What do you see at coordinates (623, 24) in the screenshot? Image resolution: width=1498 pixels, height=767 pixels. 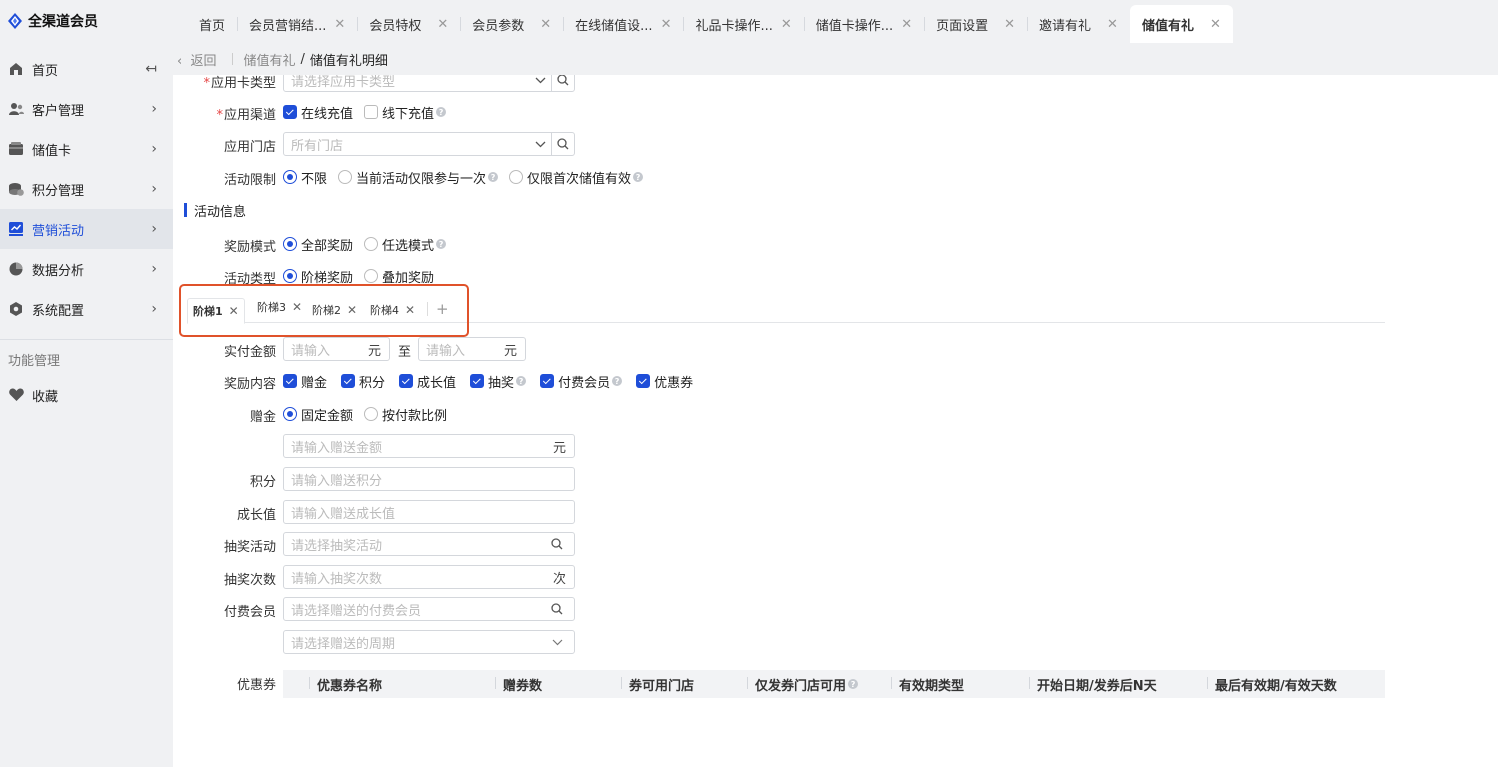 I see `tab-online-stored-value: 在线储值设... ✕` at bounding box center [623, 24].